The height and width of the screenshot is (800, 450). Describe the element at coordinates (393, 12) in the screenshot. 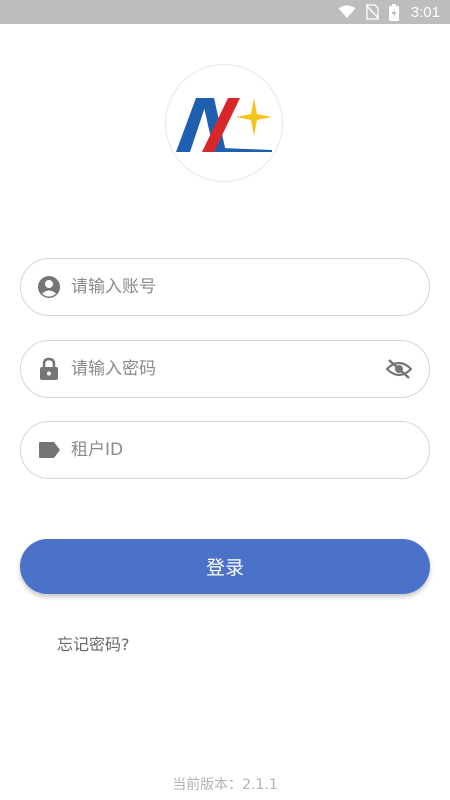

I see `battery-charging-icon` at that location.